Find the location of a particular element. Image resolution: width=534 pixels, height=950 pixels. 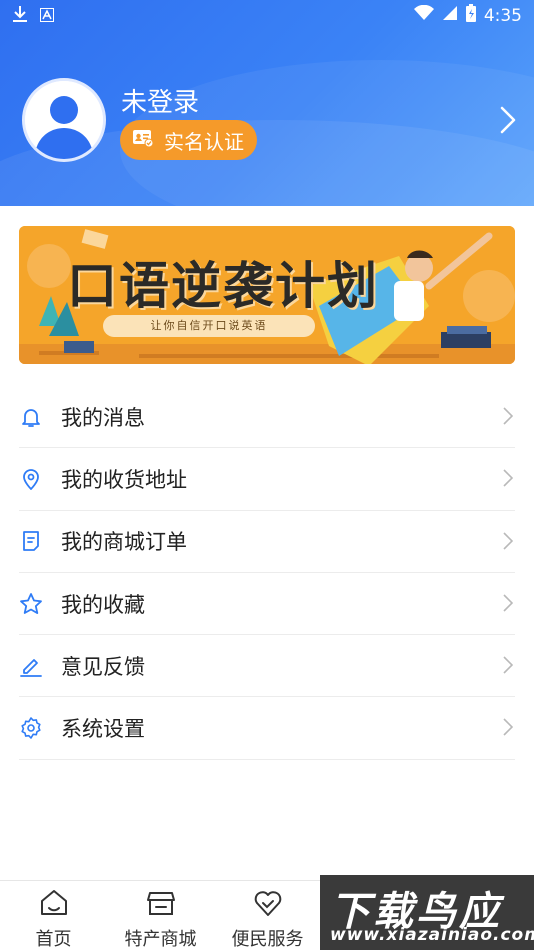

menu-item-orders: 我的商城订单 is located at coordinates (267, 542).